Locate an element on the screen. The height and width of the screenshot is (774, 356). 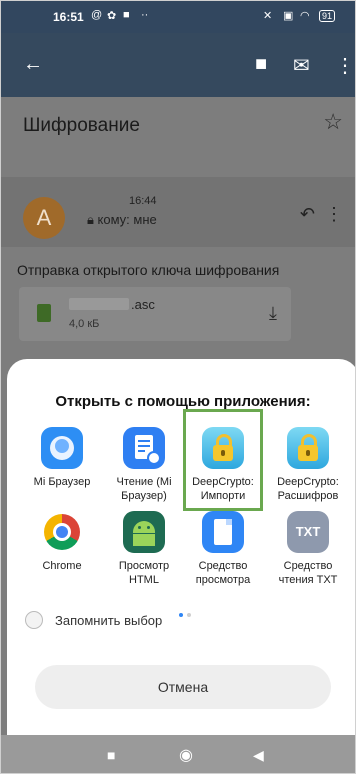
remember-label: Запомнить выбор is located at coordinates (109, 620).